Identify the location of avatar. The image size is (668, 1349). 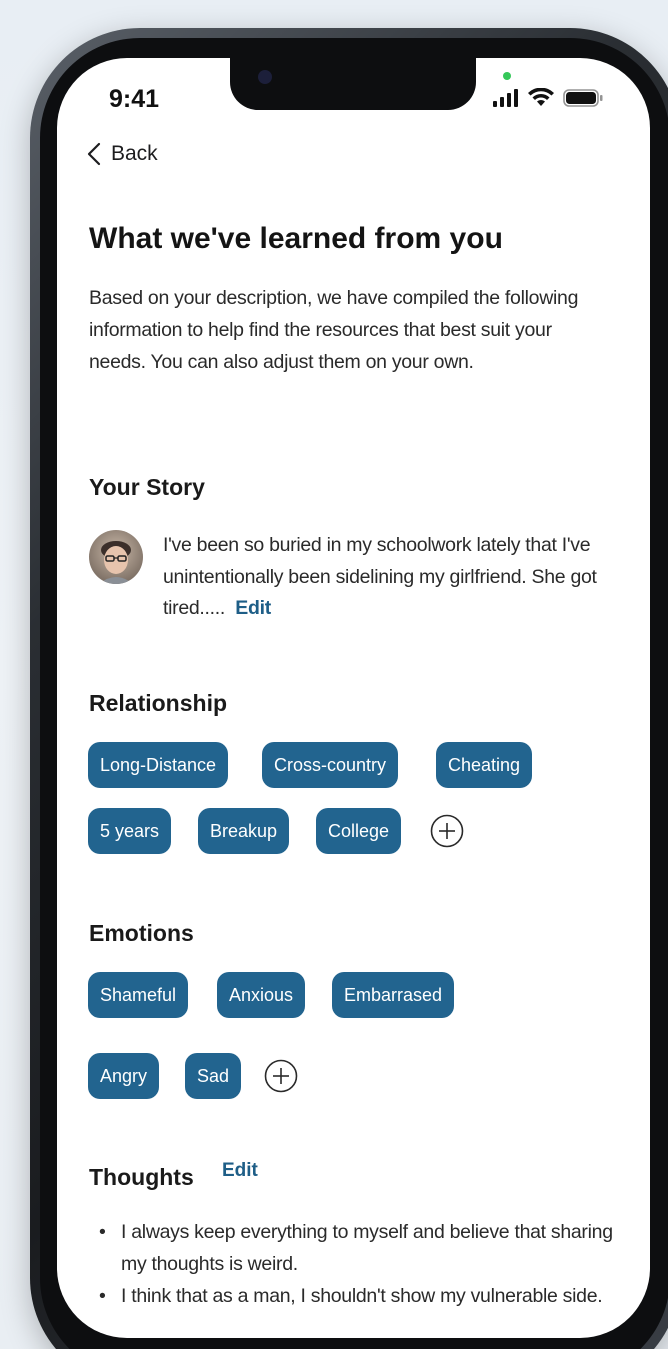
(116, 557).